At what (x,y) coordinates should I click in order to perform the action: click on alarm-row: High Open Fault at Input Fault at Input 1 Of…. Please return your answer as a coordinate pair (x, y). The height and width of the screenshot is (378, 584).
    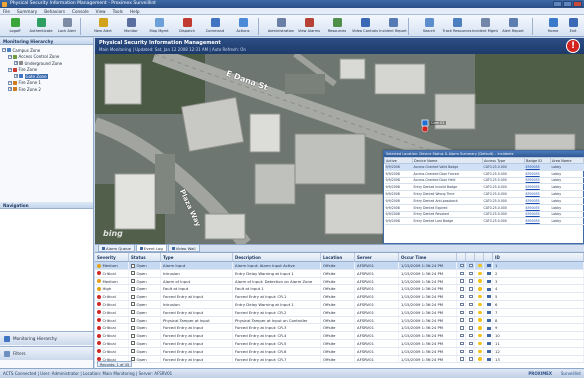
    Looking at the image, I should click on (339, 289).